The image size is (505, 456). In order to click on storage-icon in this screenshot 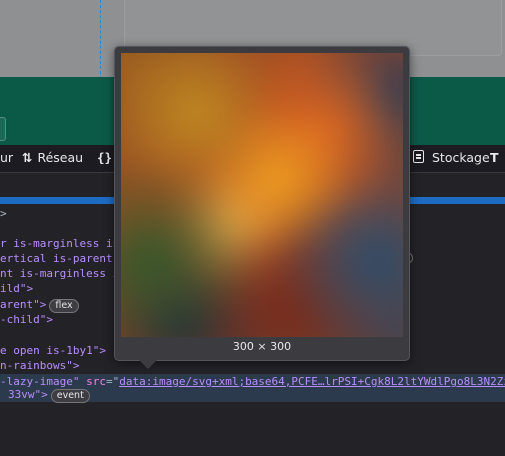, I will do `click(418, 156)`.